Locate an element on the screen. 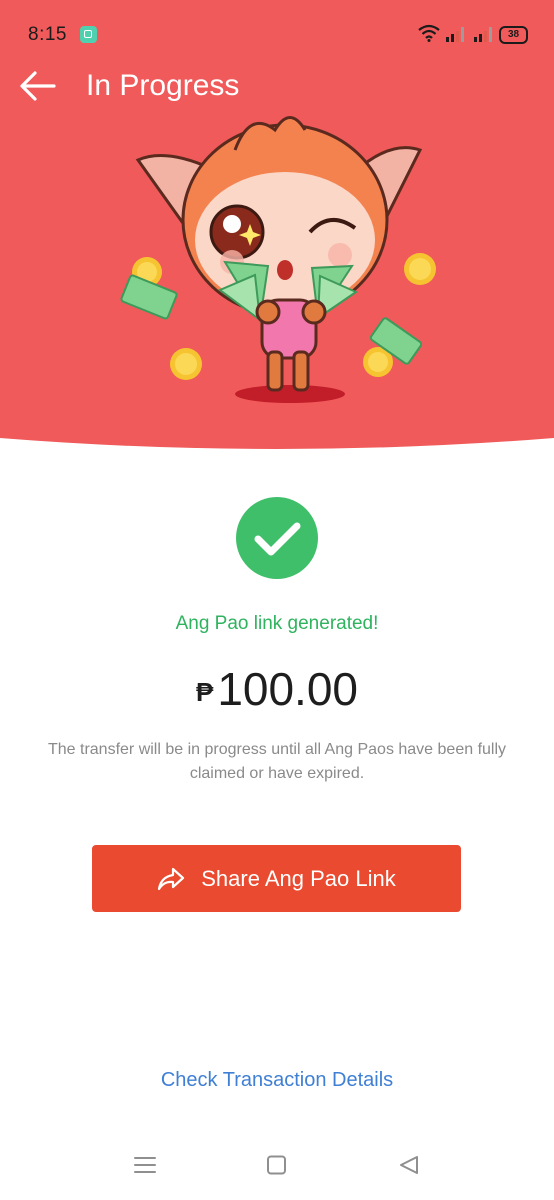  currency-symbol: ₱ is located at coordinates (204, 692).